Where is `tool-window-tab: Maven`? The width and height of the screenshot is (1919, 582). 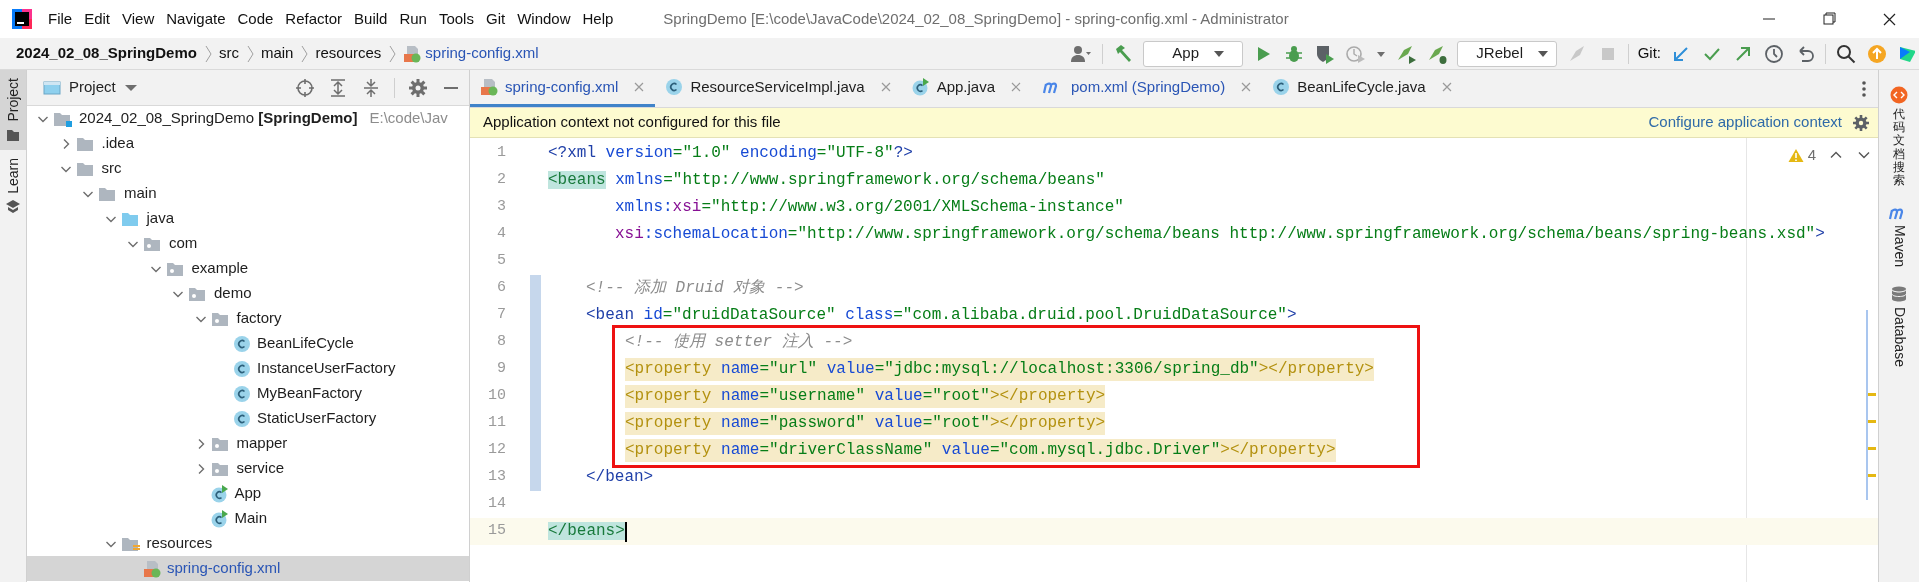 tool-window-tab: Maven is located at coordinates (1899, 236).